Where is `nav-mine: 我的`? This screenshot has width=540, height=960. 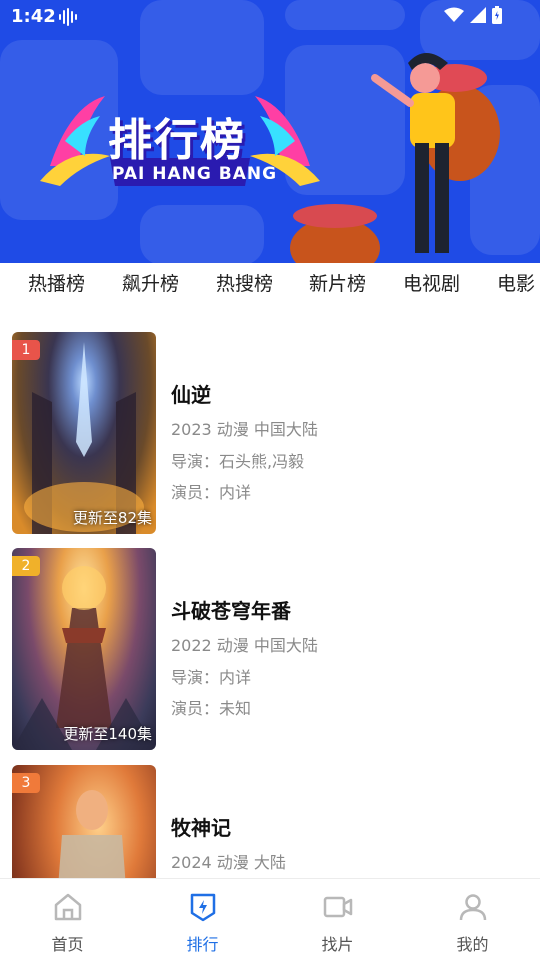 nav-mine: 我的 is located at coordinates (472, 919).